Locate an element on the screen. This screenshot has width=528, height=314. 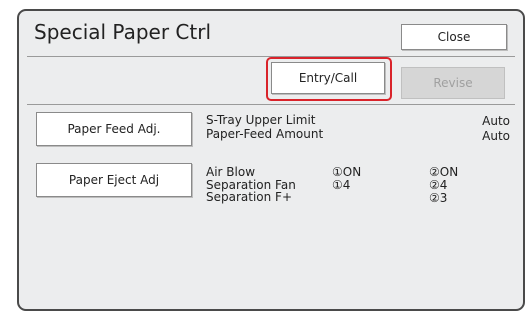
s-tray-upper-limit-value: Auto is located at coordinates (496, 121).